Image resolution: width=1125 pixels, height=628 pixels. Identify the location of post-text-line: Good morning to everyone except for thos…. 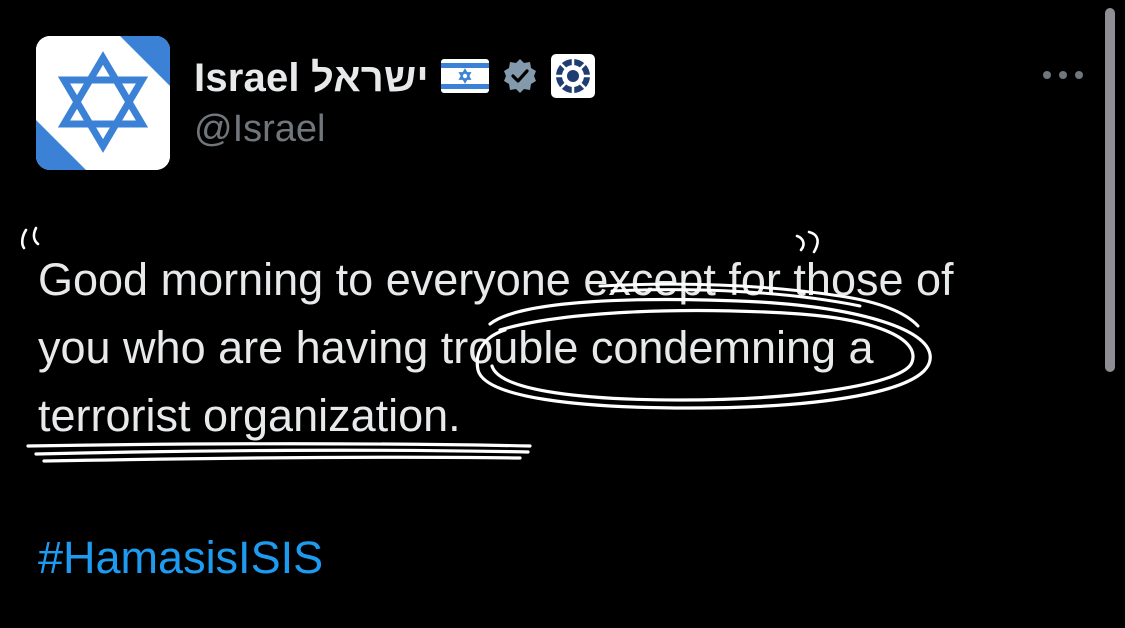
(496, 279).